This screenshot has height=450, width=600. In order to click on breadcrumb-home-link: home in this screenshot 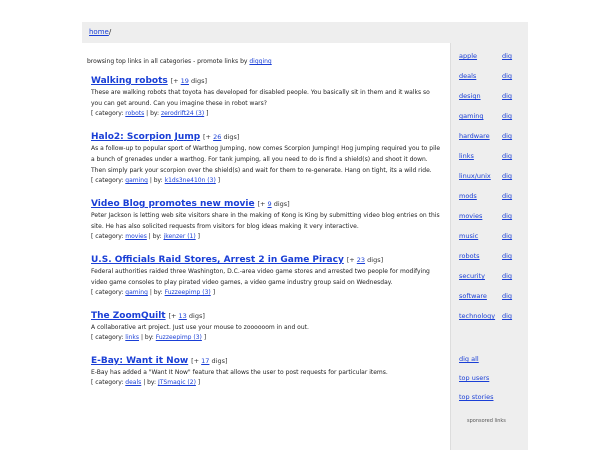, I will do `click(99, 32)`.